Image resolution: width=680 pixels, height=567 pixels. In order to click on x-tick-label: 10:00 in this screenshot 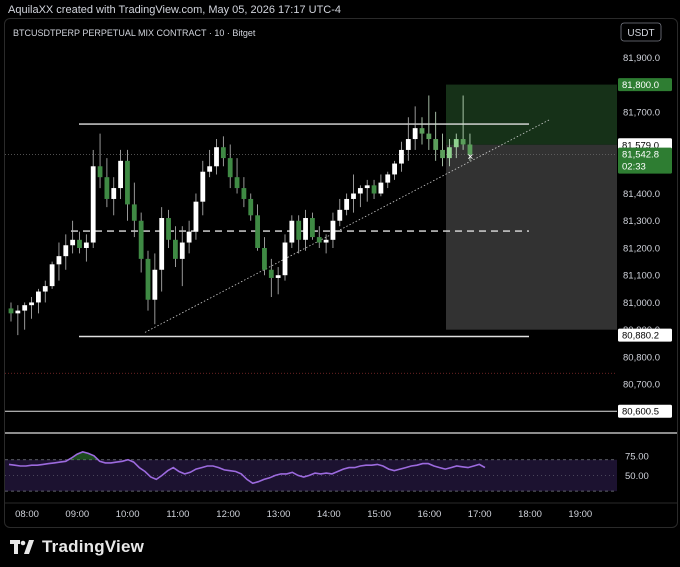, I will do `click(128, 514)`.